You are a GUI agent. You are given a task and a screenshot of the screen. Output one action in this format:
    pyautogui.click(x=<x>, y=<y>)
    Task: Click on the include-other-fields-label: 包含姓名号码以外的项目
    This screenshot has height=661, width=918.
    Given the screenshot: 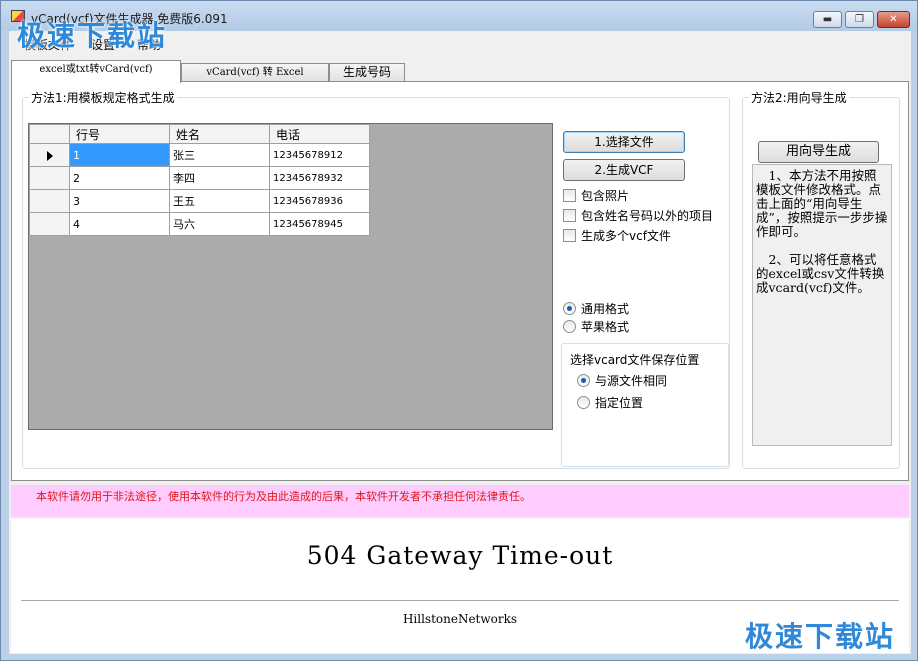 What is the action you would take?
    pyautogui.click(x=647, y=216)
    